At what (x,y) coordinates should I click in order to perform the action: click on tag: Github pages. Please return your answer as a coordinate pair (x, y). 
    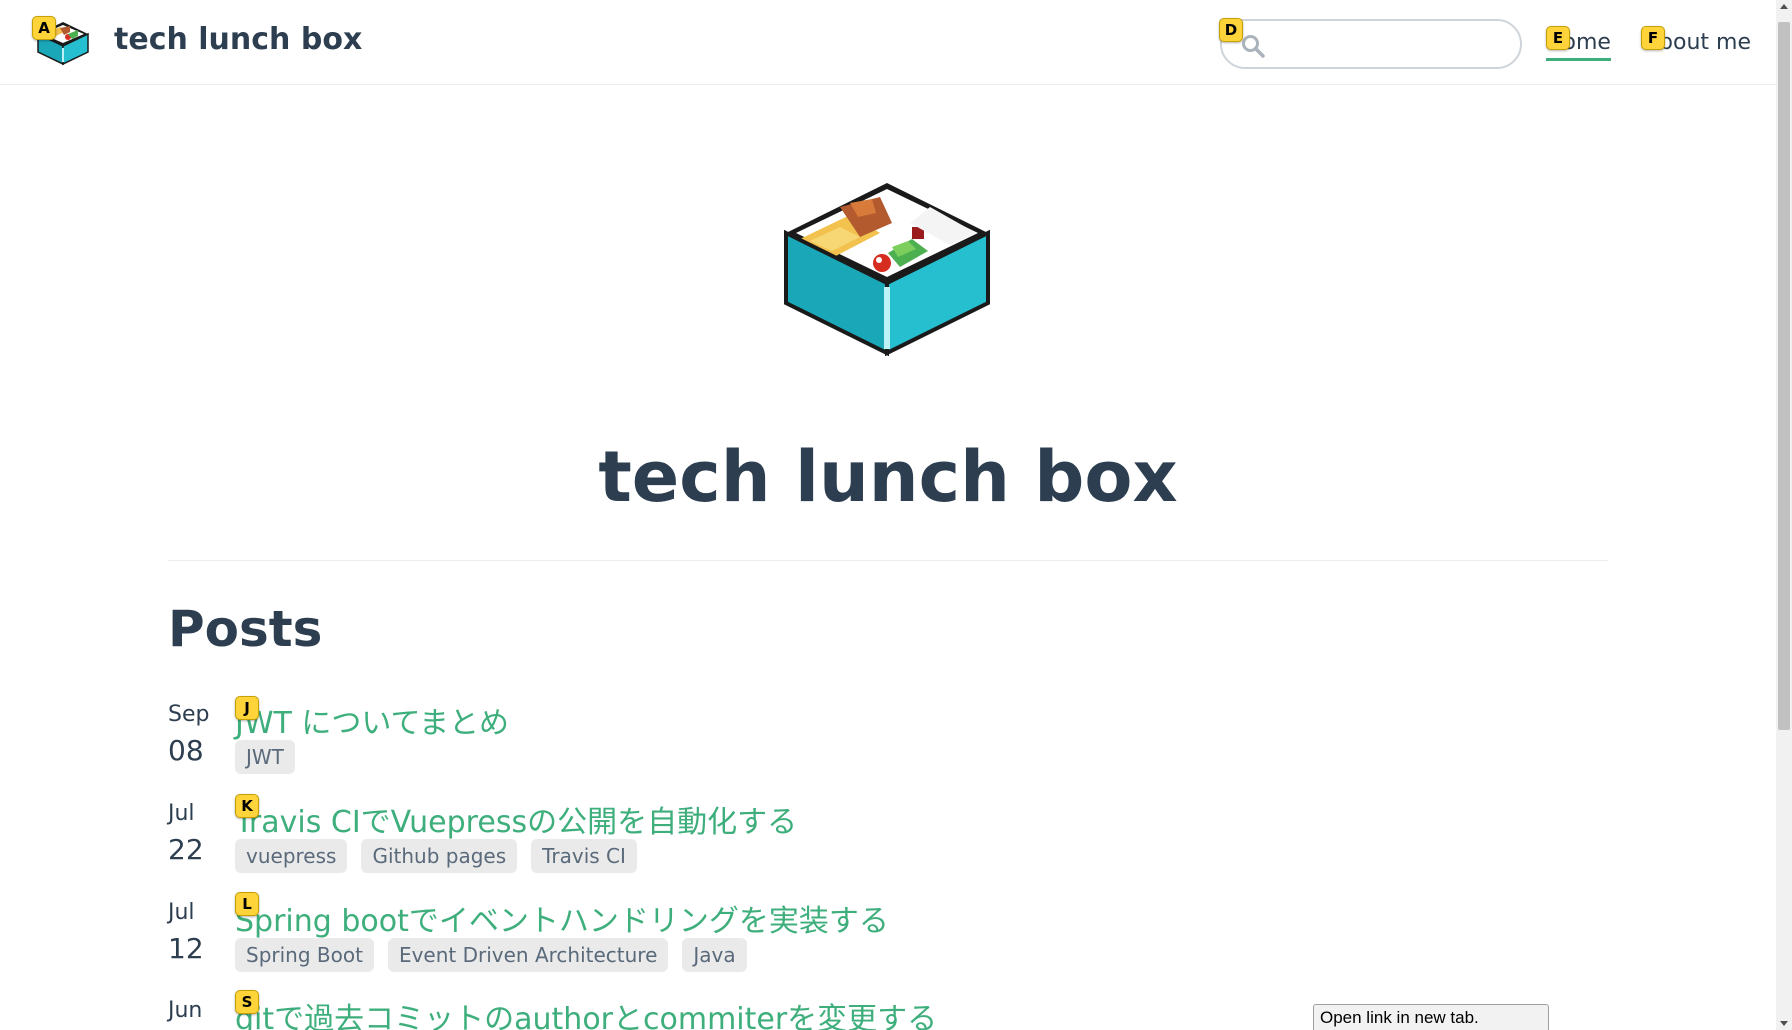
    Looking at the image, I should click on (439, 856).